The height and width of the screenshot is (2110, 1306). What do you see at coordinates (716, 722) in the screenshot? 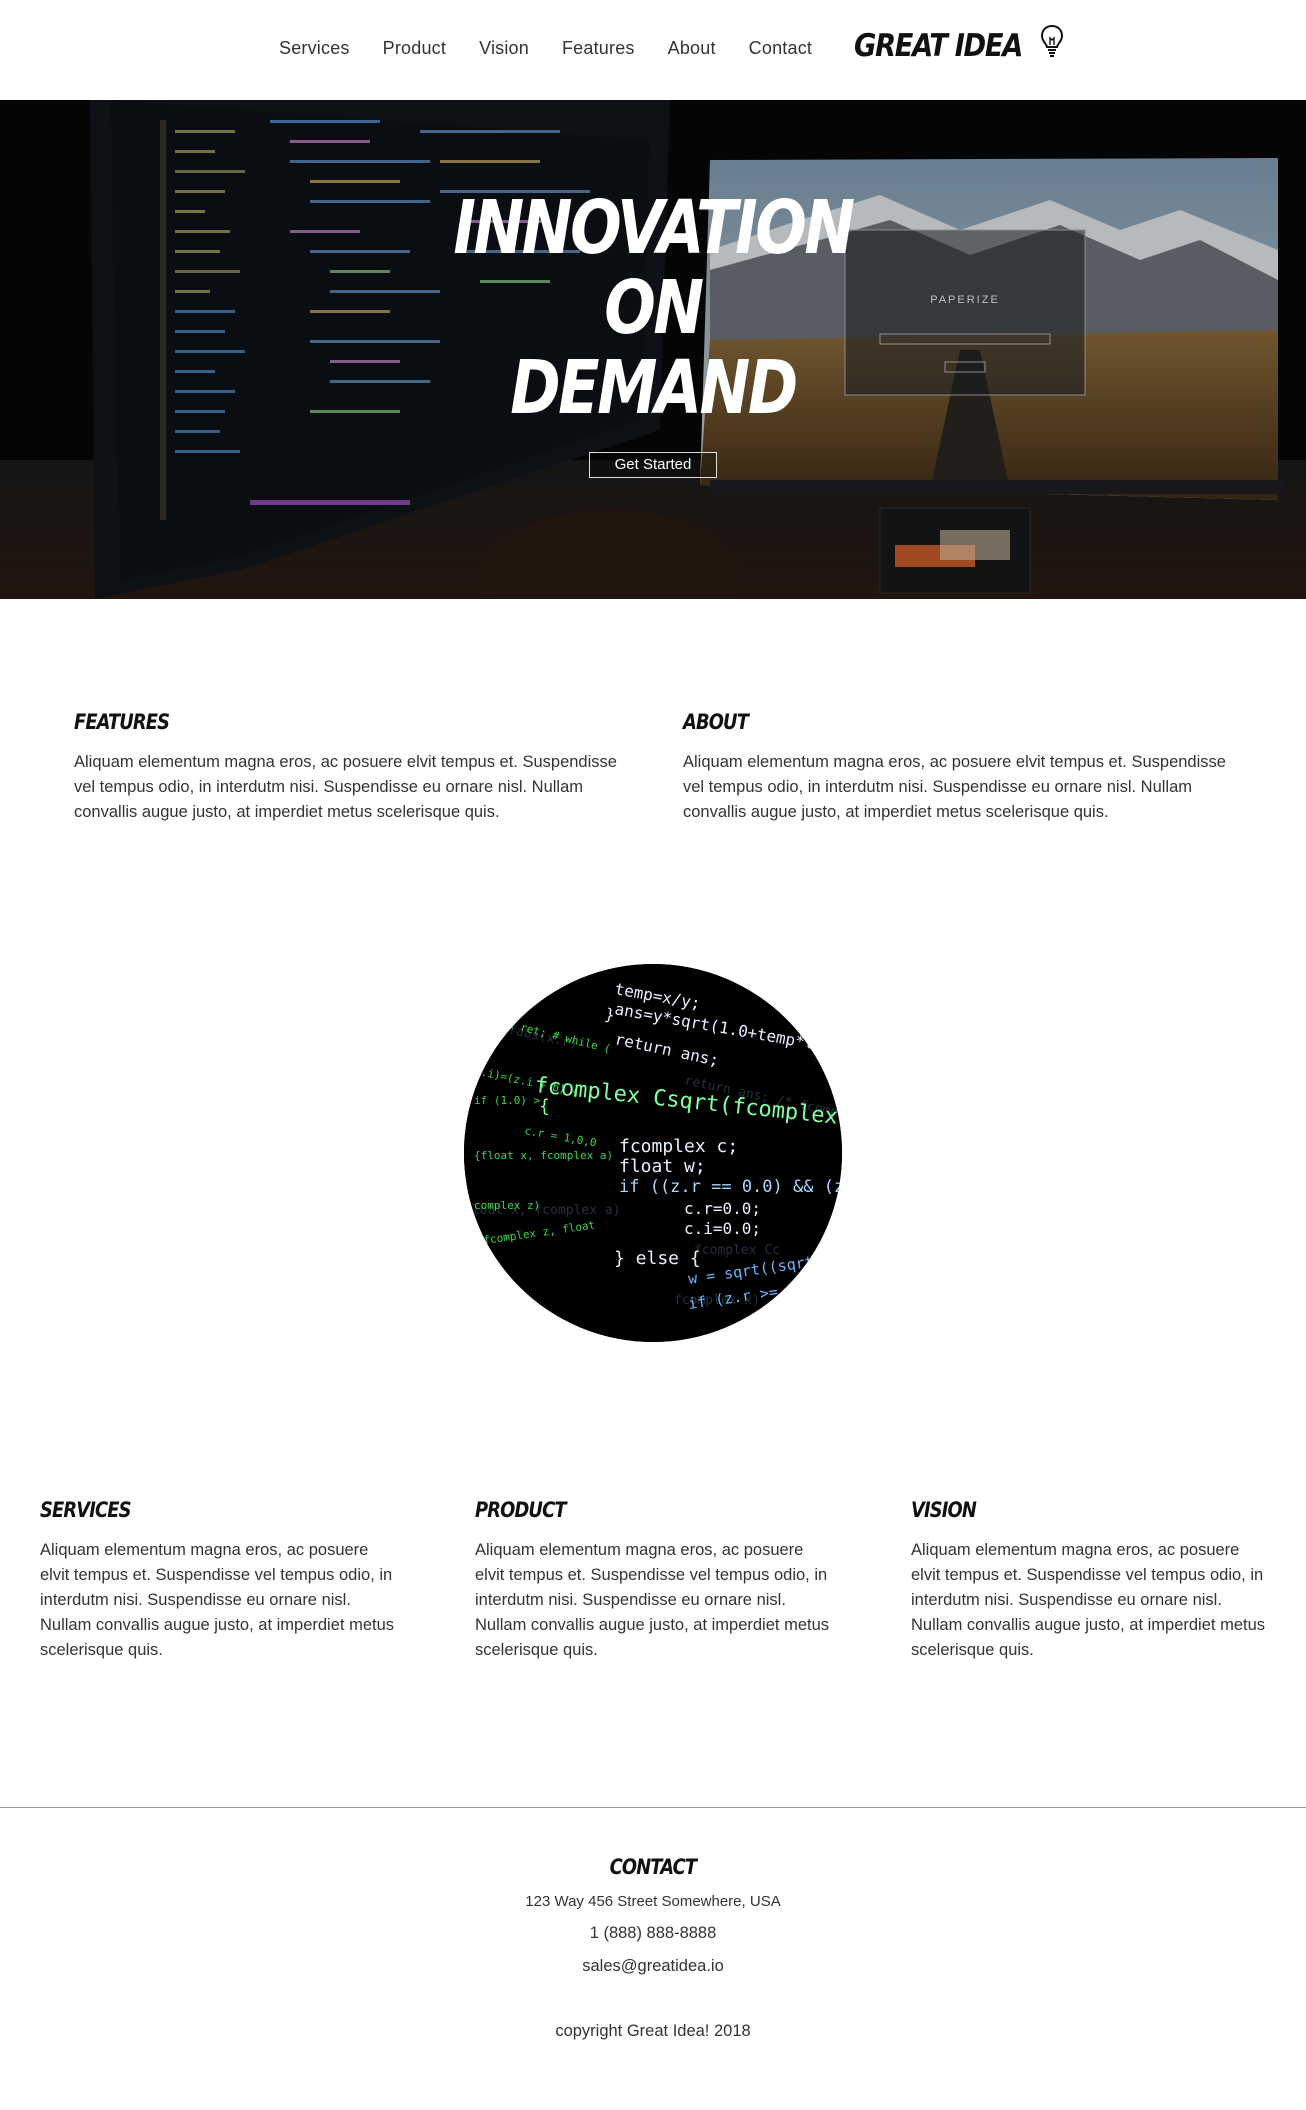
I see `about-heading: ABOUT` at bounding box center [716, 722].